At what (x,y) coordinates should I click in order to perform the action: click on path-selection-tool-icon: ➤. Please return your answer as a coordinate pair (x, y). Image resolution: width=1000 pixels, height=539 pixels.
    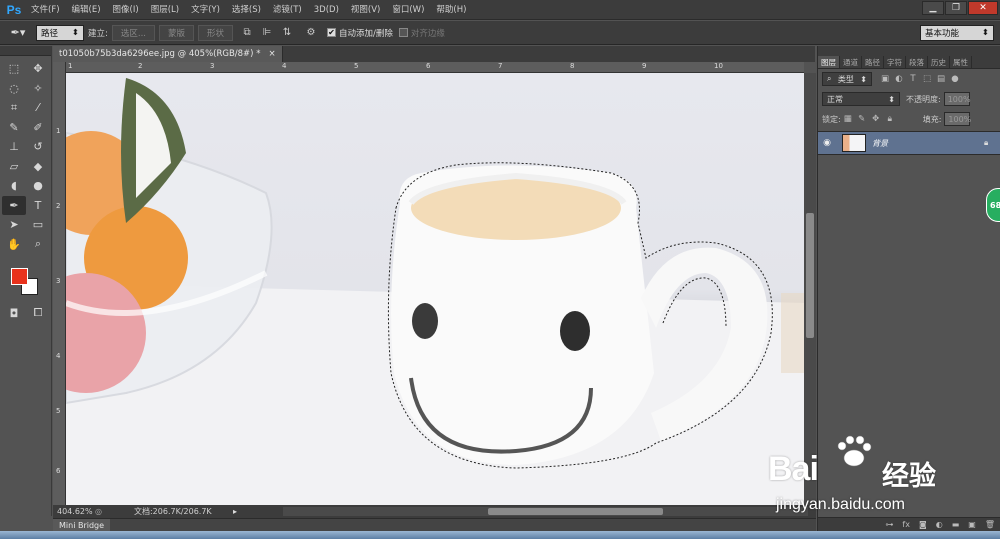
    Looking at the image, I should click on (14, 225).